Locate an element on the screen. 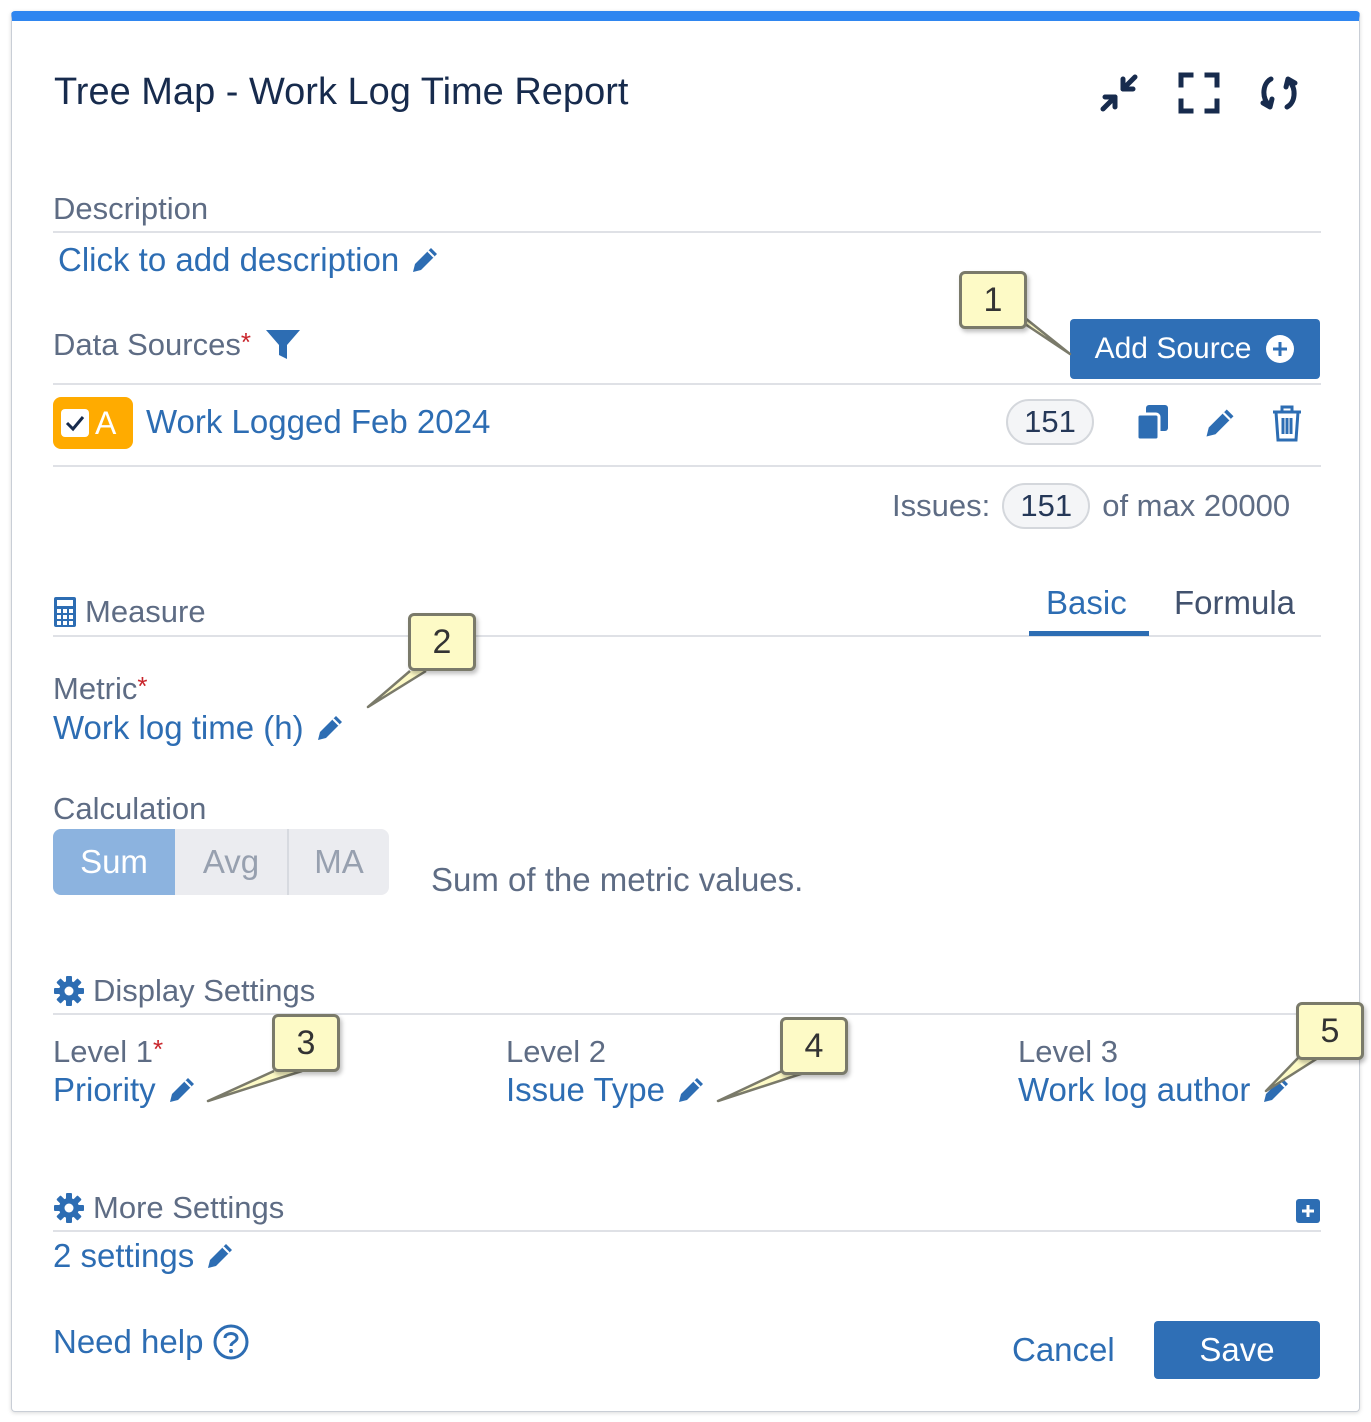 The width and height of the screenshot is (1371, 1422). level-1-link: Priority is located at coordinates (125, 1090).